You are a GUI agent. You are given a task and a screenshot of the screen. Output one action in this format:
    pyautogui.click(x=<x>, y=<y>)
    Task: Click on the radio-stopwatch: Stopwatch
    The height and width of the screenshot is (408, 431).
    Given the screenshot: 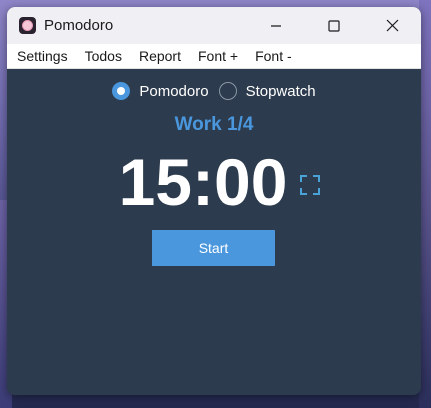 What is the action you would take?
    pyautogui.click(x=267, y=91)
    